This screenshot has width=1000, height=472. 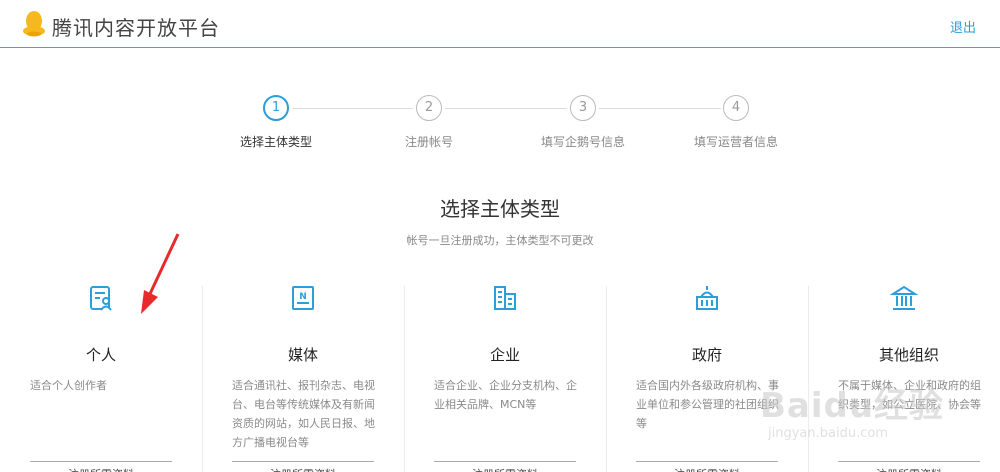 What do you see at coordinates (68, 385) in the screenshot?
I see `card-description: 适合个人创作者` at bounding box center [68, 385].